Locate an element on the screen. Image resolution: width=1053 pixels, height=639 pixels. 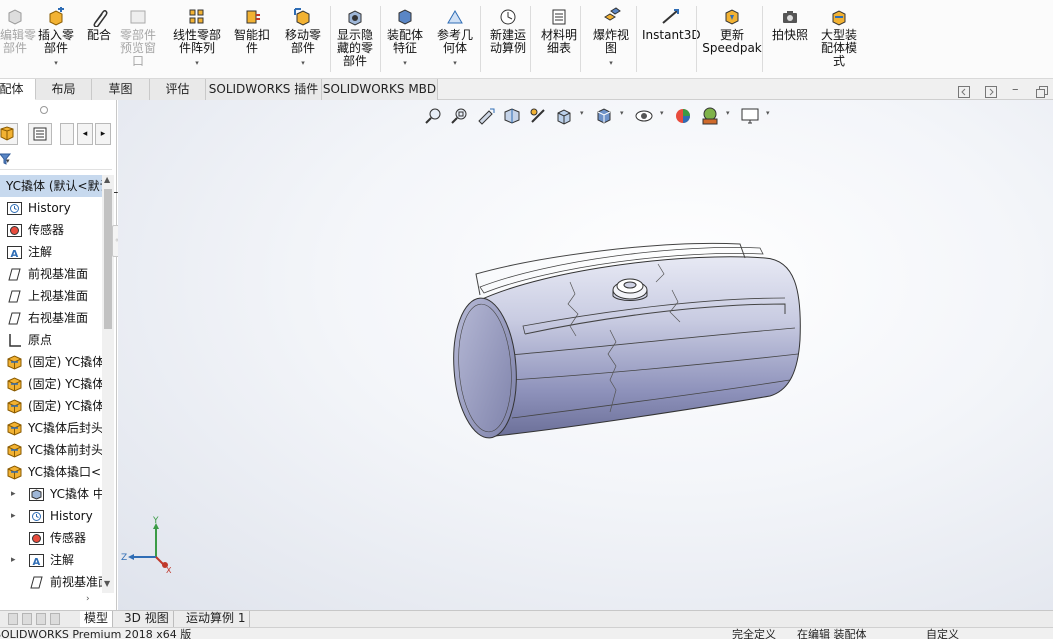
linear-pattern-button: 线性零部 件阵列 ▾ is located at coordinates (197, 40).